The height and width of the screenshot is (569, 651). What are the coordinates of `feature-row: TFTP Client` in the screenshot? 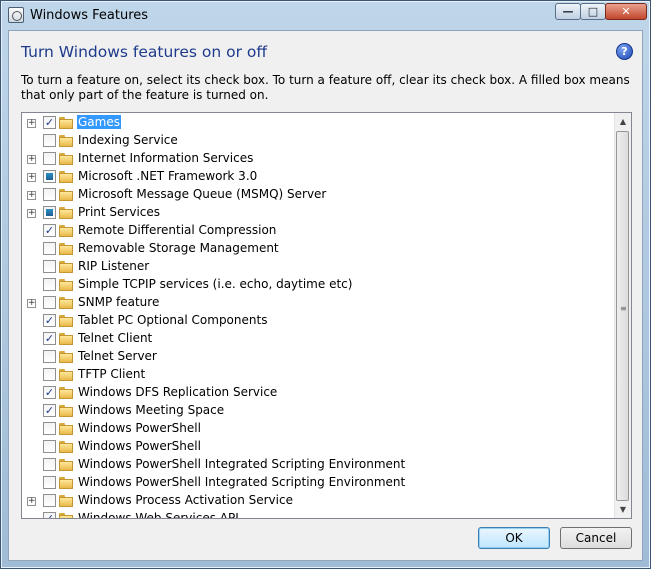 It's located at (318, 375).